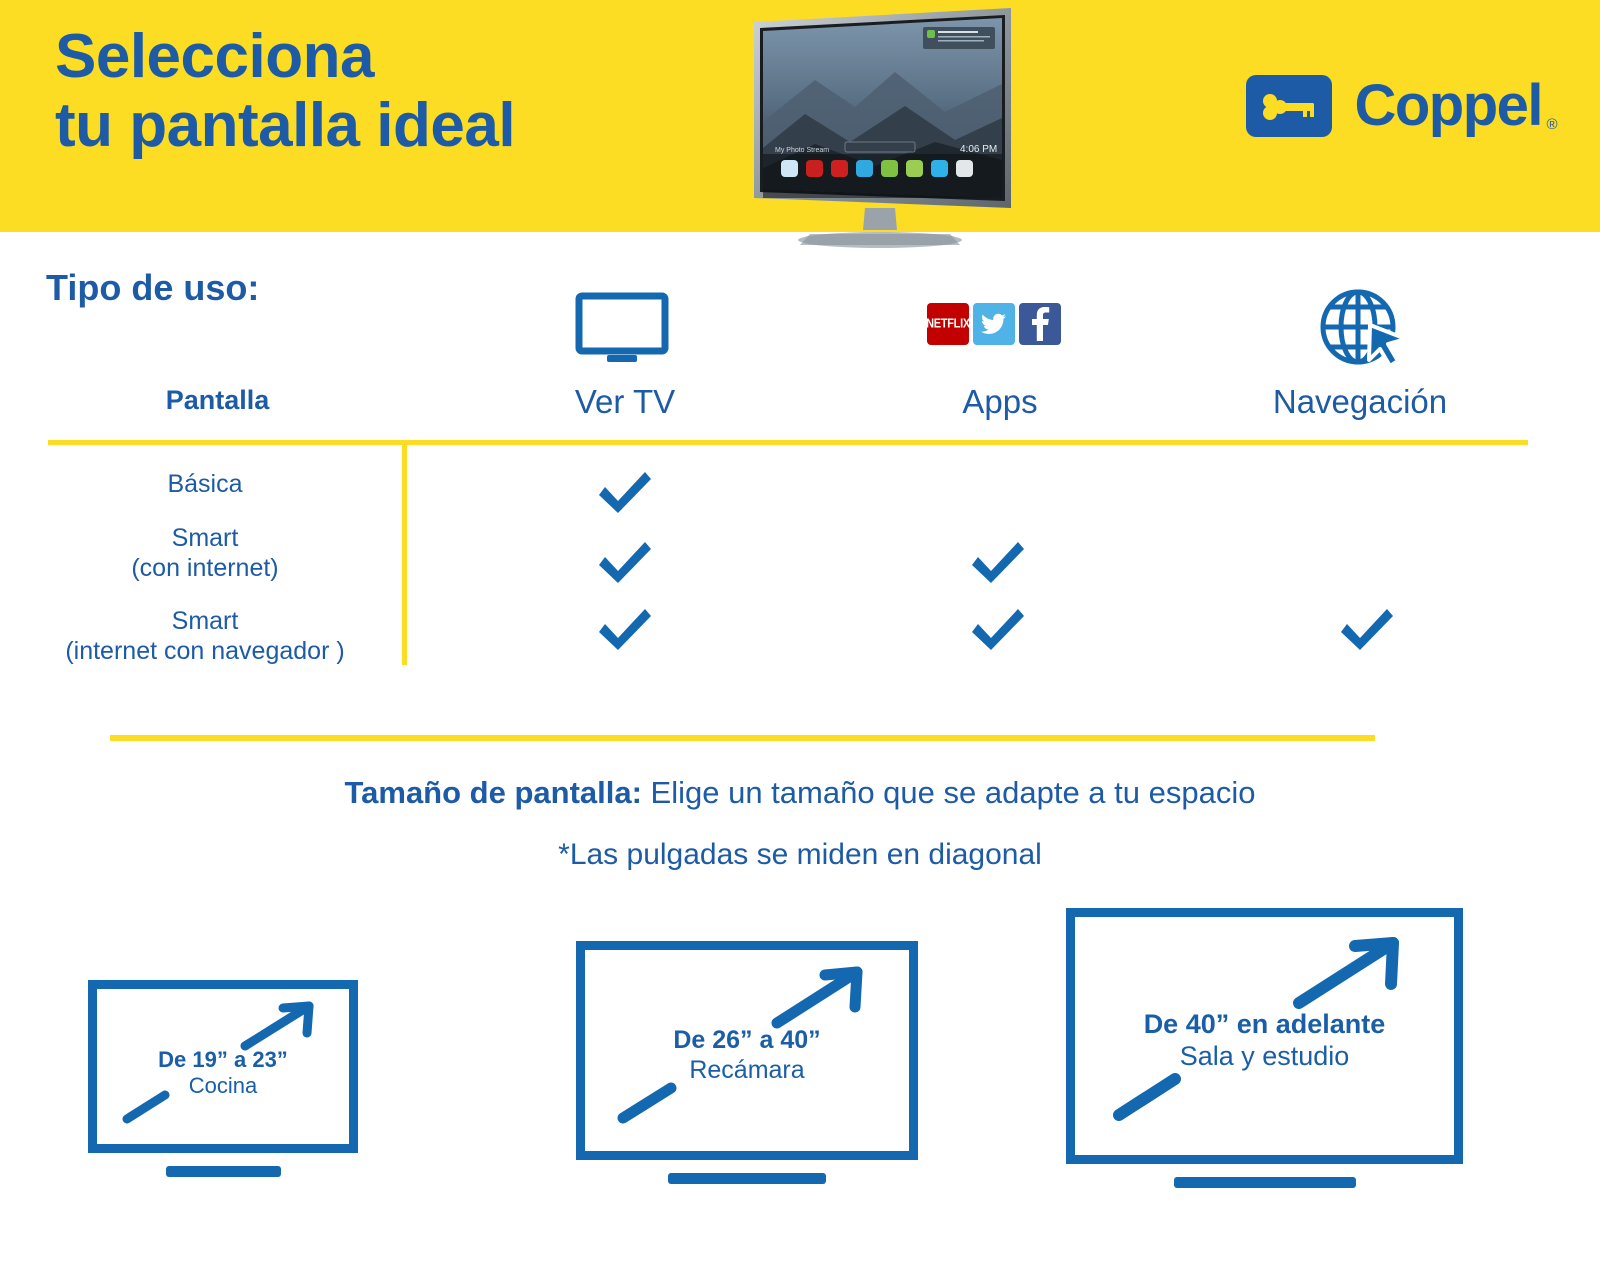 The image size is (1600, 1280). What do you see at coordinates (404, 554) in the screenshot?
I see `table-vertical-divider` at bounding box center [404, 554].